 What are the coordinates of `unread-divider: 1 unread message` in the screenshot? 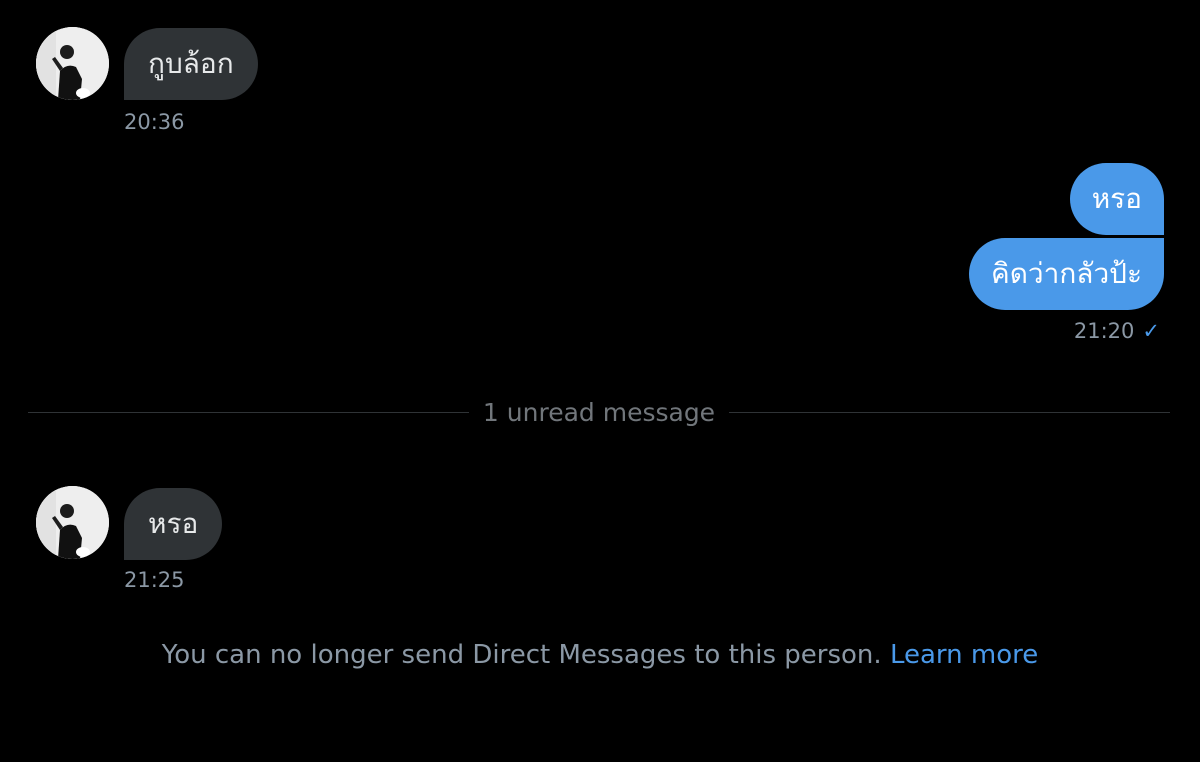 It's located at (599, 412).